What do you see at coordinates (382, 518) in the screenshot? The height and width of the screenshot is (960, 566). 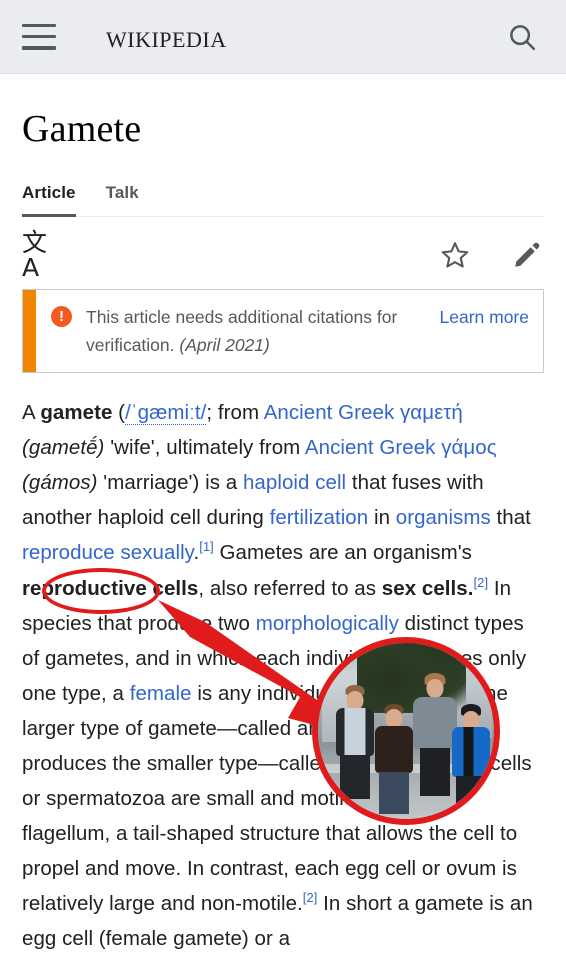 I see `lead-text-5: in` at bounding box center [382, 518].